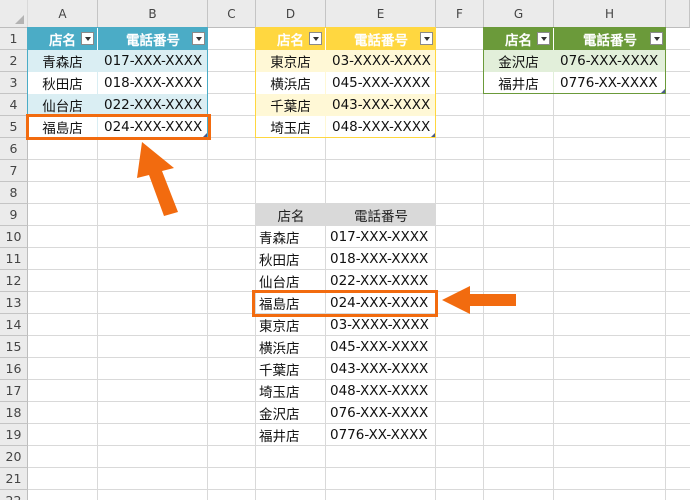  I want to click on column-header-b: B, so click(153, 14).